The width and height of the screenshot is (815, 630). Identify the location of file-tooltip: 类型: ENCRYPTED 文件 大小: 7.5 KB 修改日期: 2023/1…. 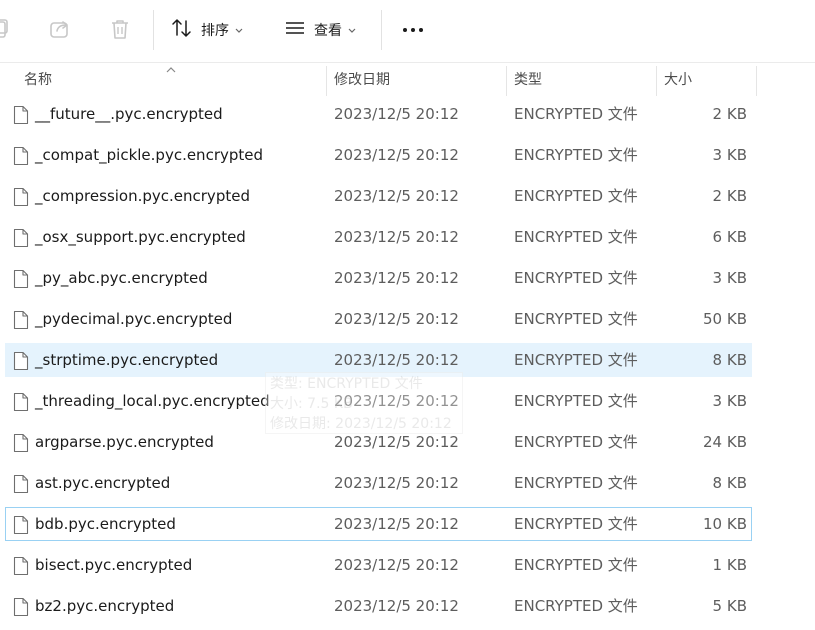
(364, 403).